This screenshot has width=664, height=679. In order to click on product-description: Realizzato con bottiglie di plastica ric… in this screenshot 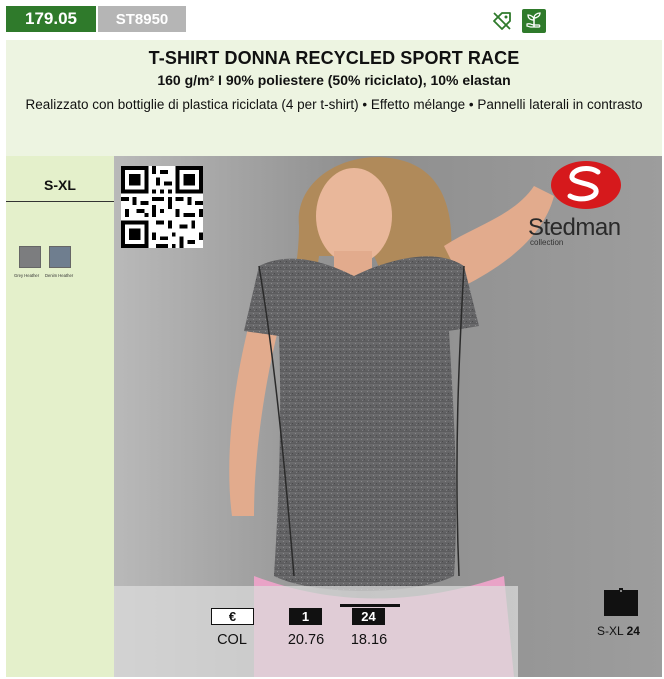, I will do `click(334, 104)`.